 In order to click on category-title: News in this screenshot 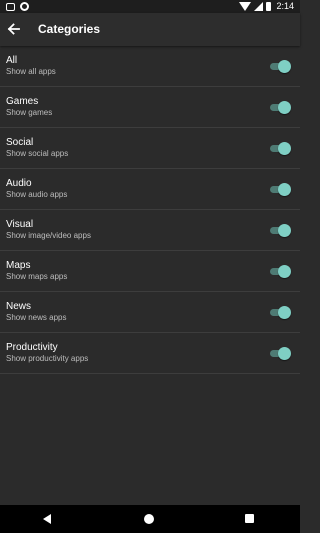, I will do `click(19, 306)`.